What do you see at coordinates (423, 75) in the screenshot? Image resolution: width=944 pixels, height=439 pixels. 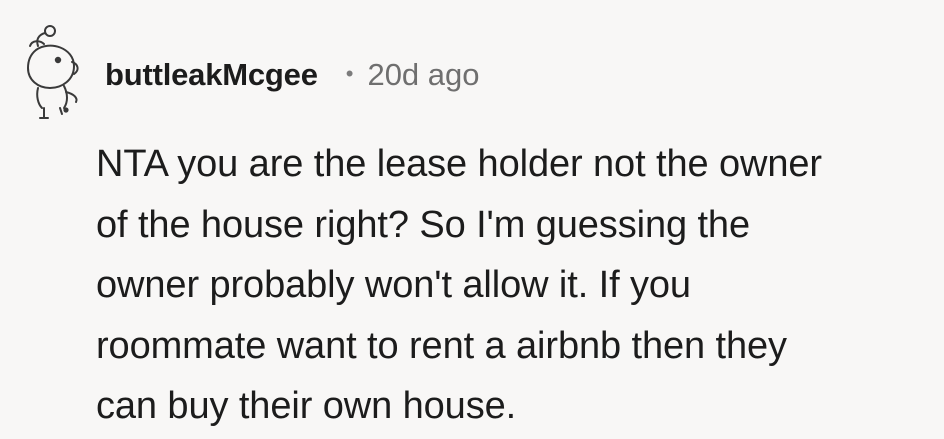 I see `timestamp: 20d ago` at bounding box center [423, 75].